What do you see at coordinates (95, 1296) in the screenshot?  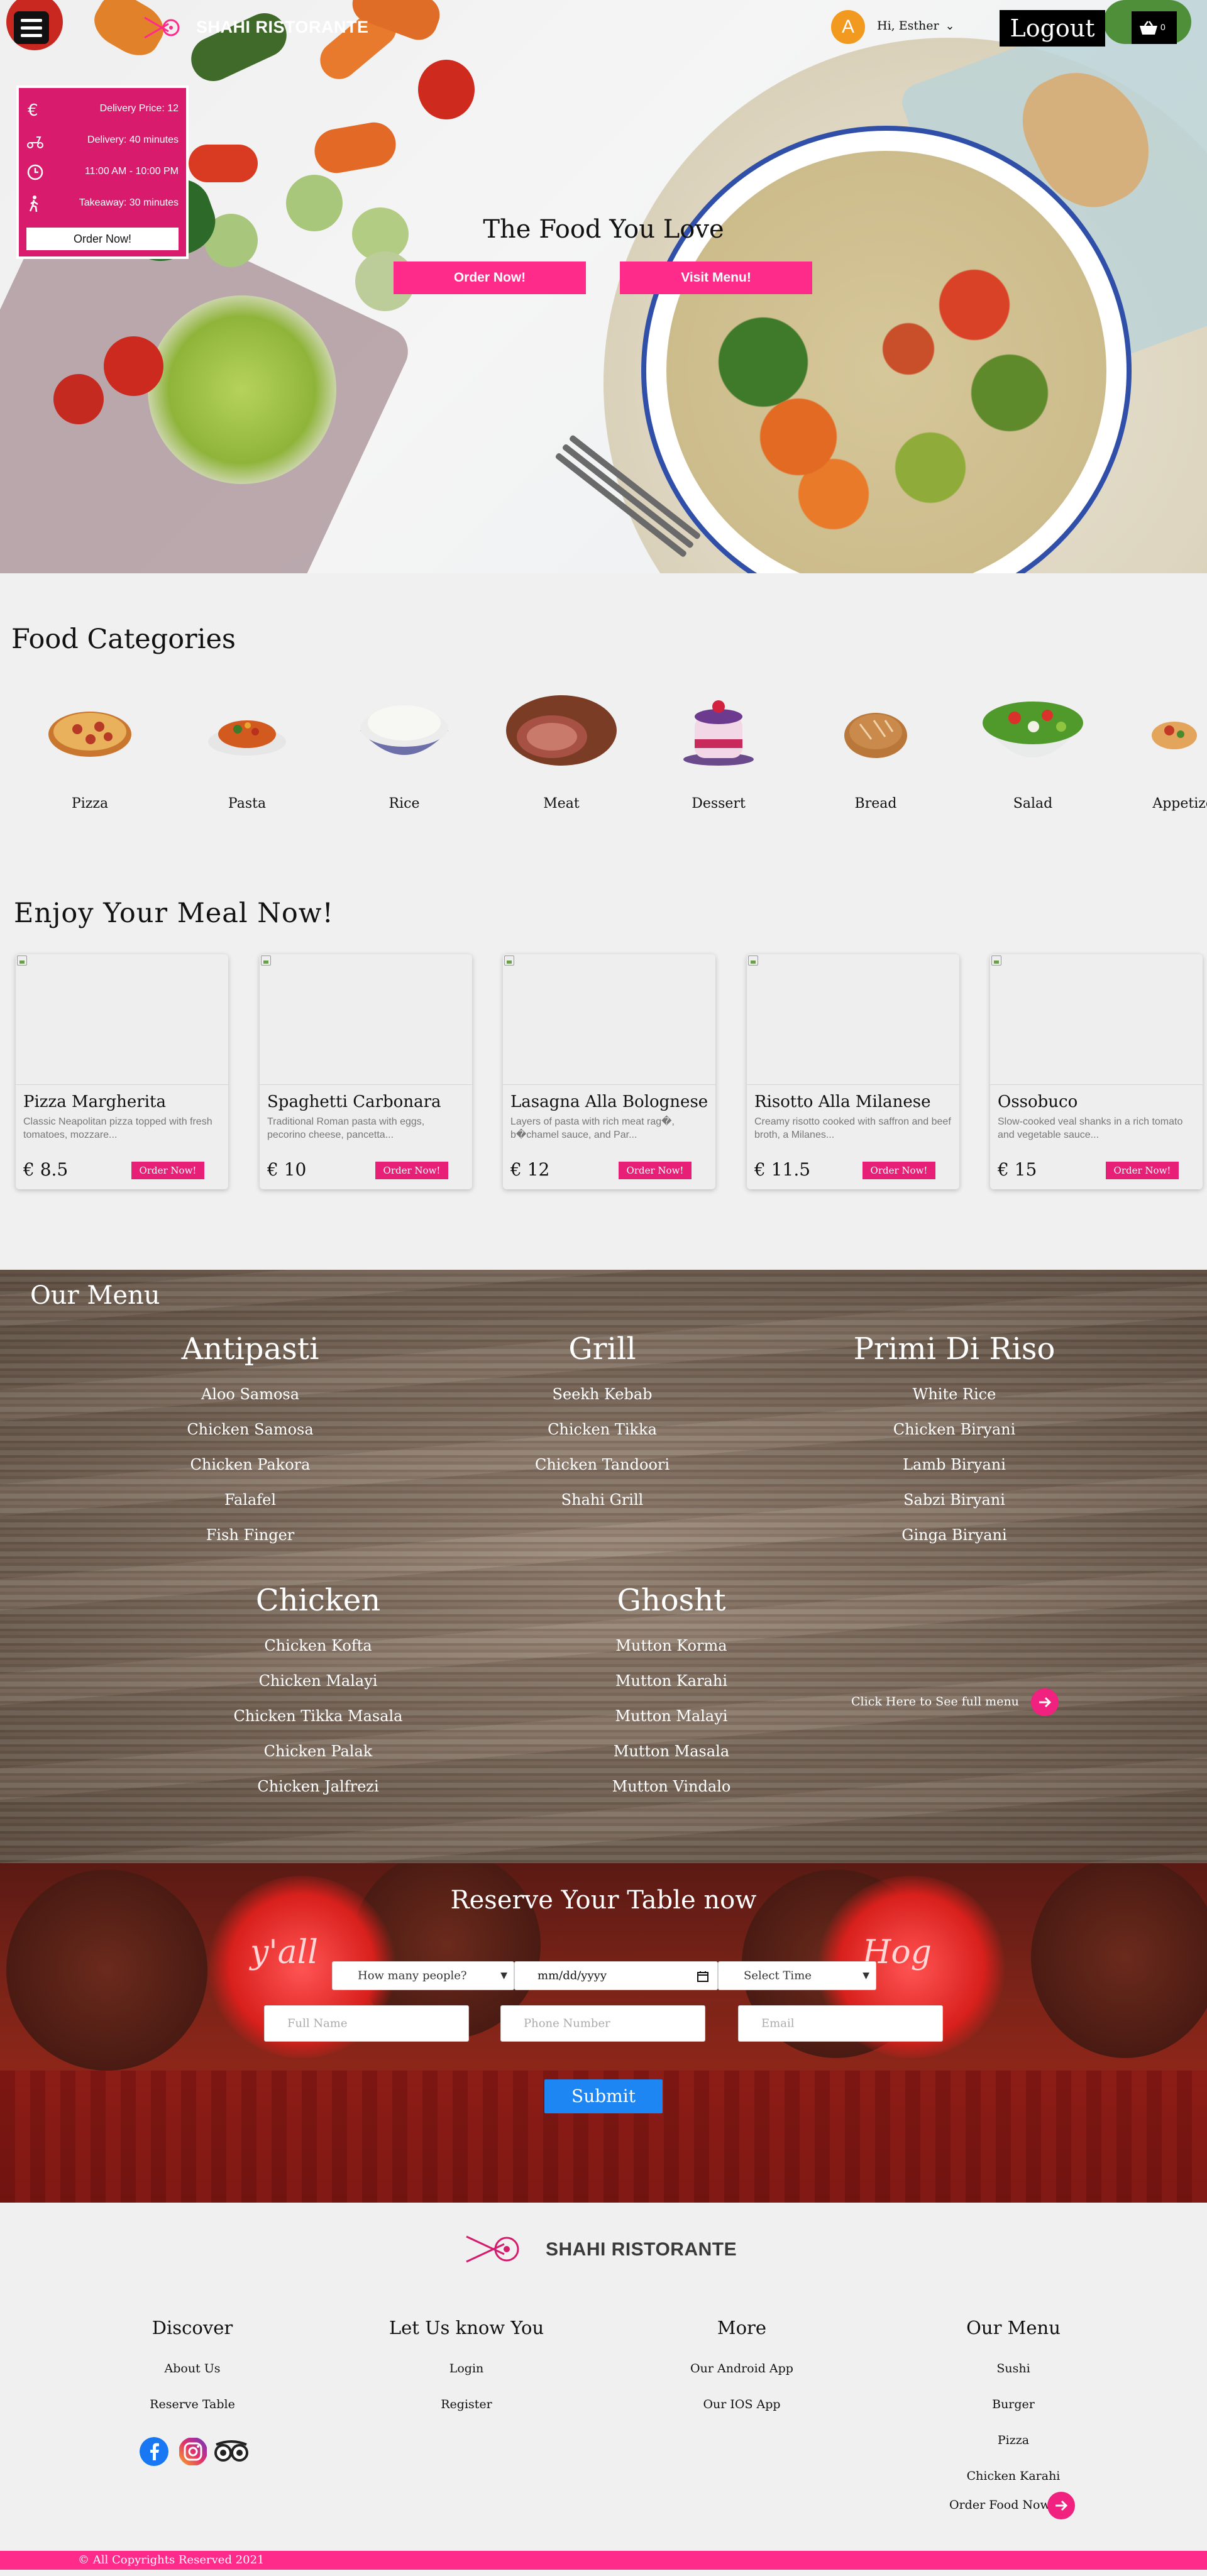 I see `our-menu-title: Our Menu` at bounding box center [95, 1296].